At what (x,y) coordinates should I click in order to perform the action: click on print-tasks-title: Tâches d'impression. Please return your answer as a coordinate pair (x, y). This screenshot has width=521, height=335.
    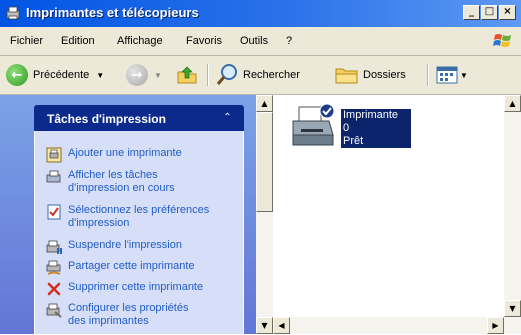
    Looking at the image, I should click on (106, 119).